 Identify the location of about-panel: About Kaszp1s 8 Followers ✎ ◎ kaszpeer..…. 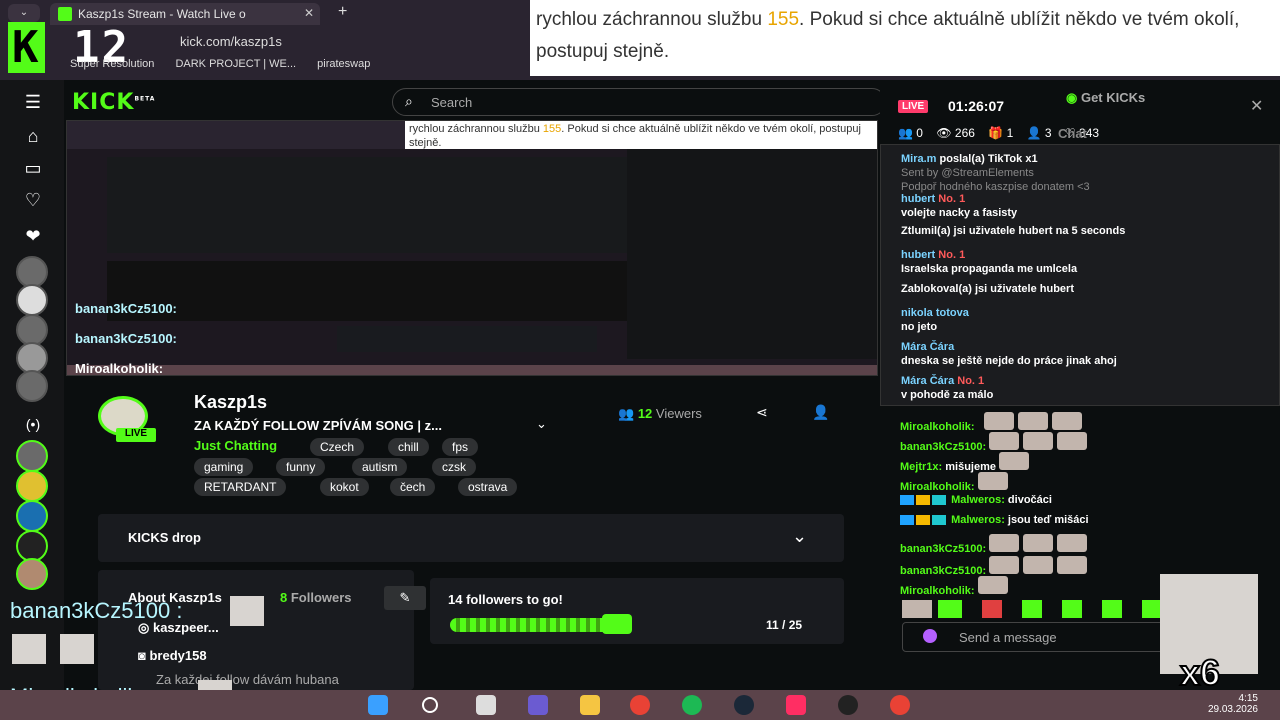
(262, 630).